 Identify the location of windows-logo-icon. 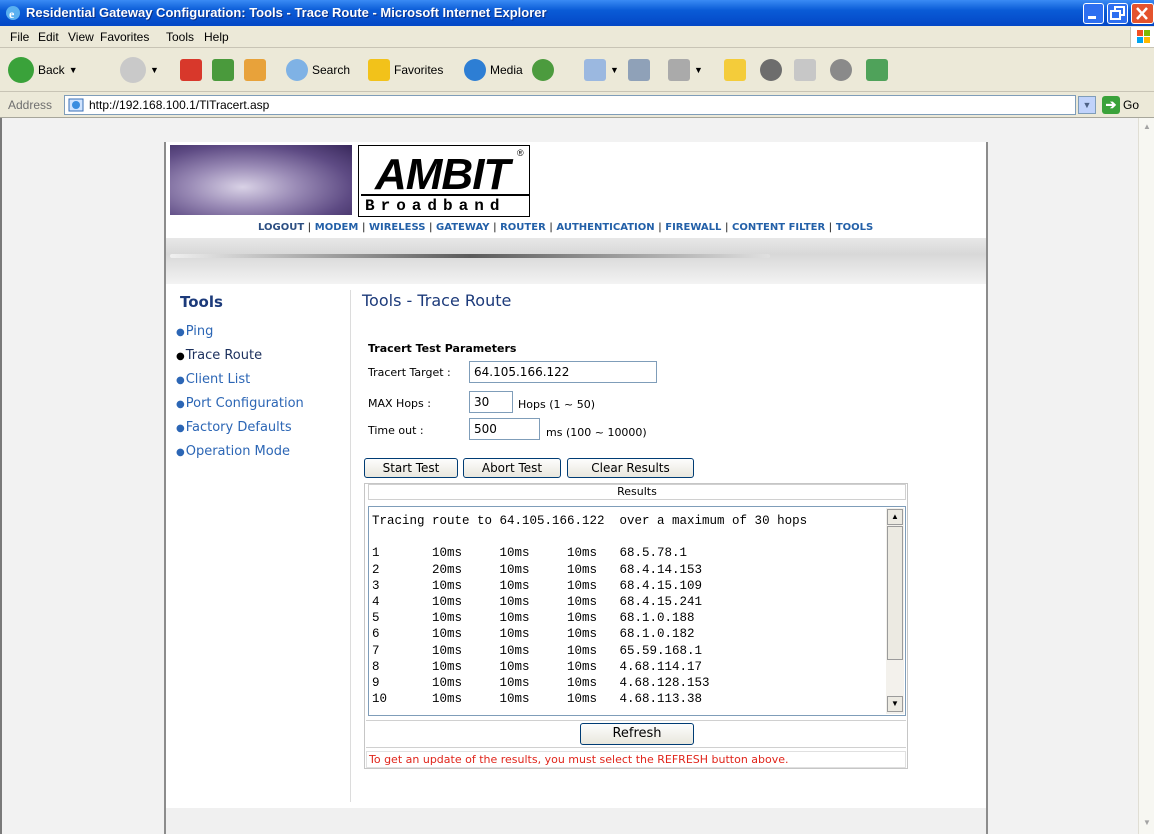
(1142, 37).